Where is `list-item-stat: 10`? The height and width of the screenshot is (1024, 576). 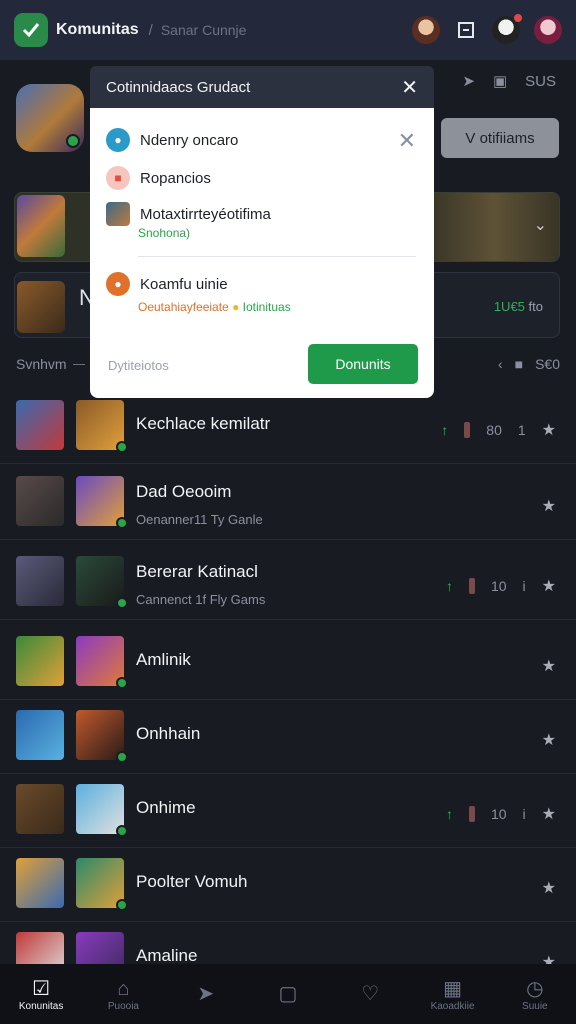 list-item-stat: 10 is located at coordinates (498, 586).